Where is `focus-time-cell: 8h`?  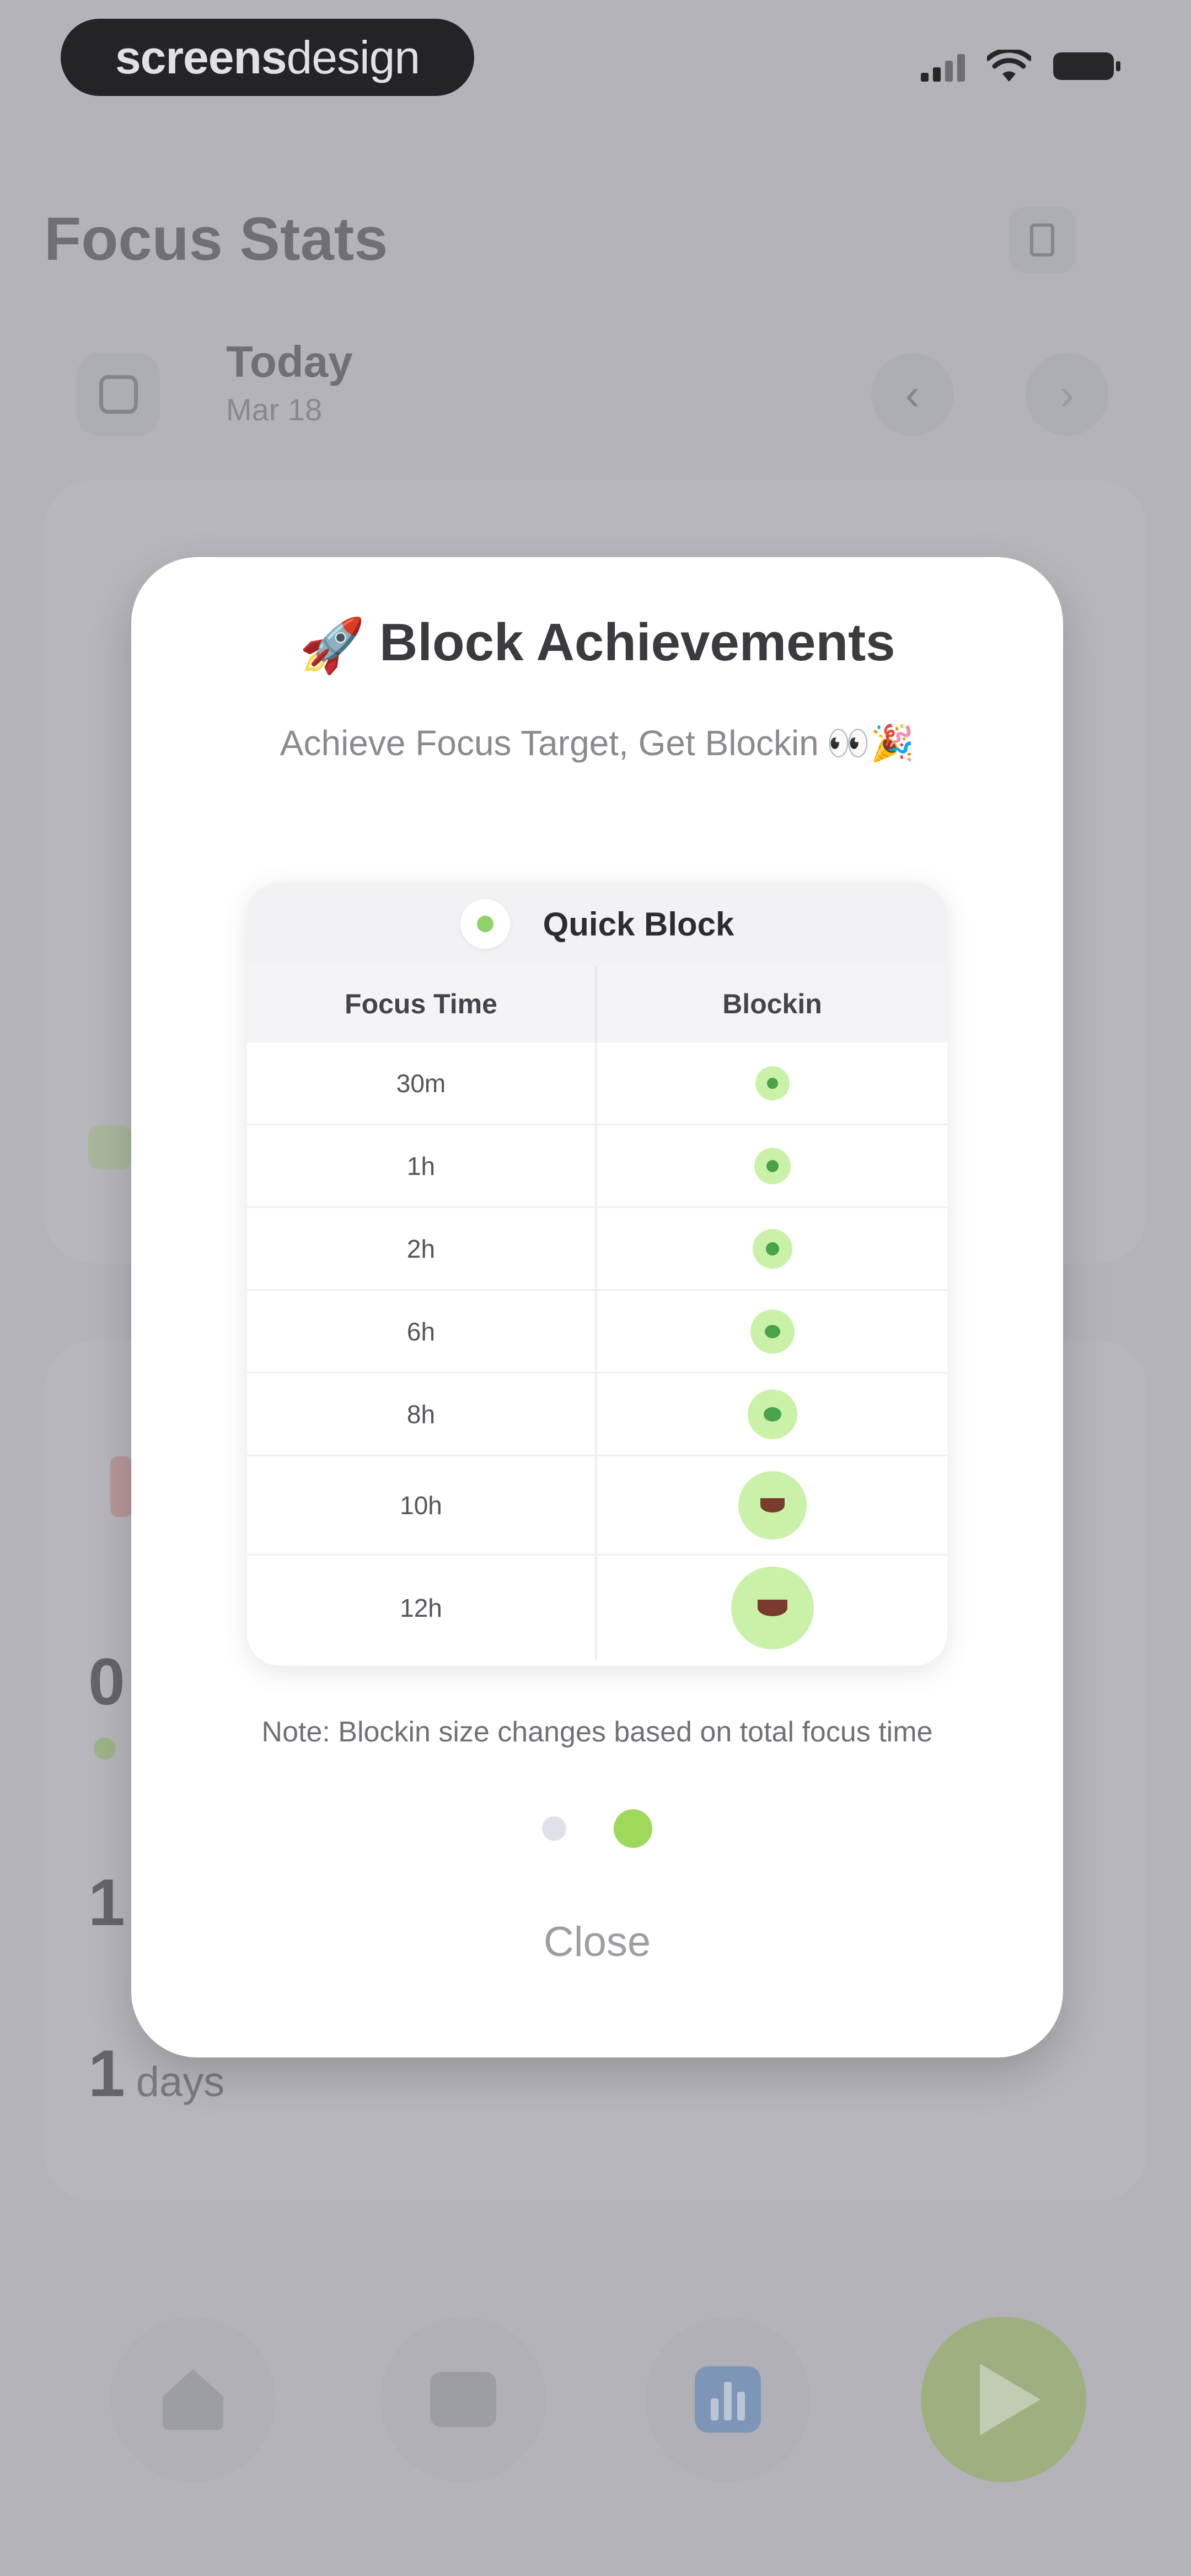
focus-time-cell: 8h is located at coordinates (422, 1414).